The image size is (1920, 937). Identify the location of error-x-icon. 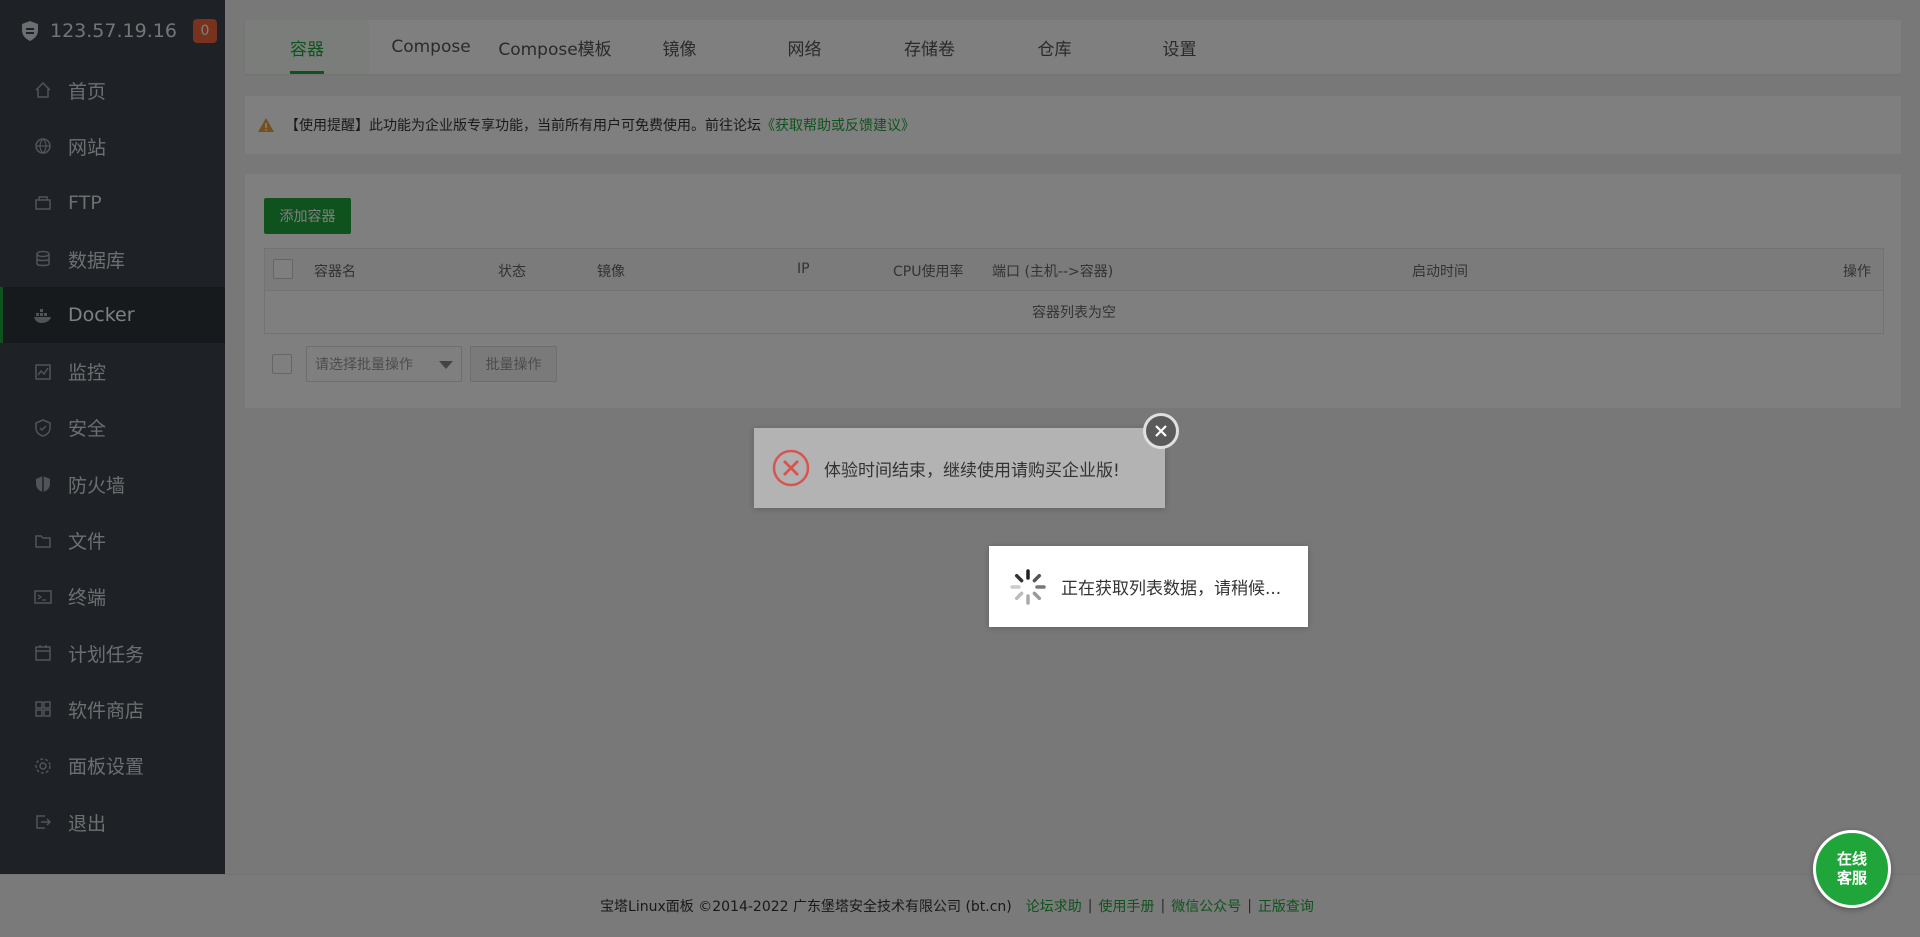
(791, 468).